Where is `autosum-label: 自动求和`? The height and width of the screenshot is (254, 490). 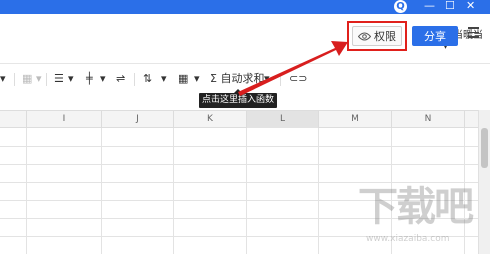
autosum-label: 自动求和 is located at coordinates (242, 78).